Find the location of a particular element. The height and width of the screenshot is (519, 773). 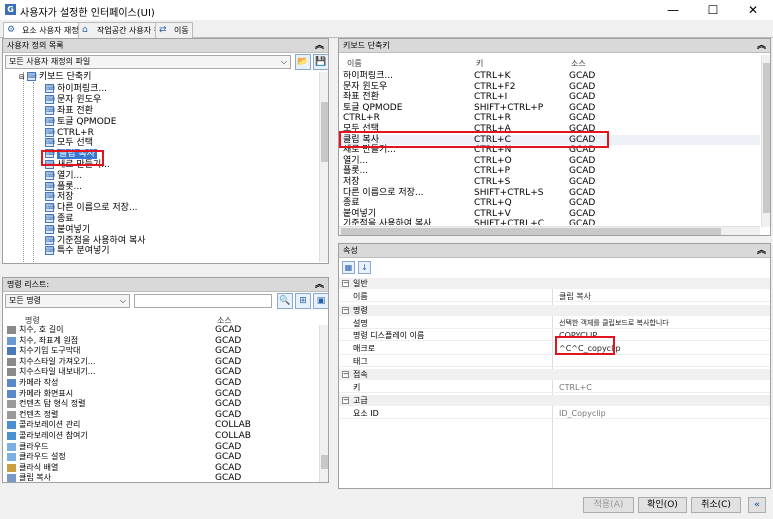

property-value: CTRL+C is located at coordinates (575, 387).